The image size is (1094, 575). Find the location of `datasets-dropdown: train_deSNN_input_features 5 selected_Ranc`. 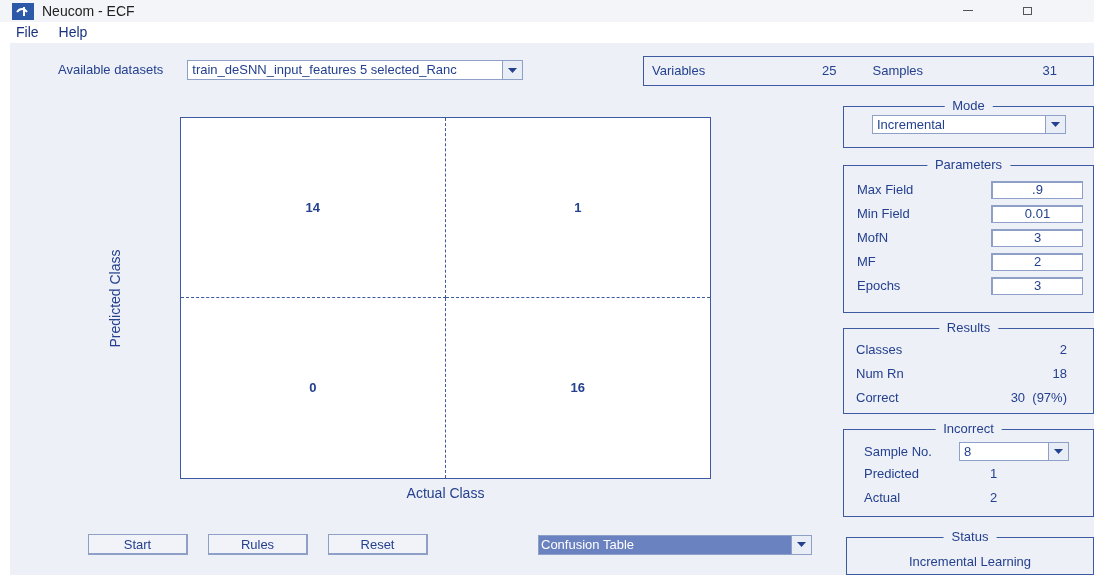

datasets-dropdown: train_deSNN_input_features 5 selected_Ranc is located at coordinates (355, 70).